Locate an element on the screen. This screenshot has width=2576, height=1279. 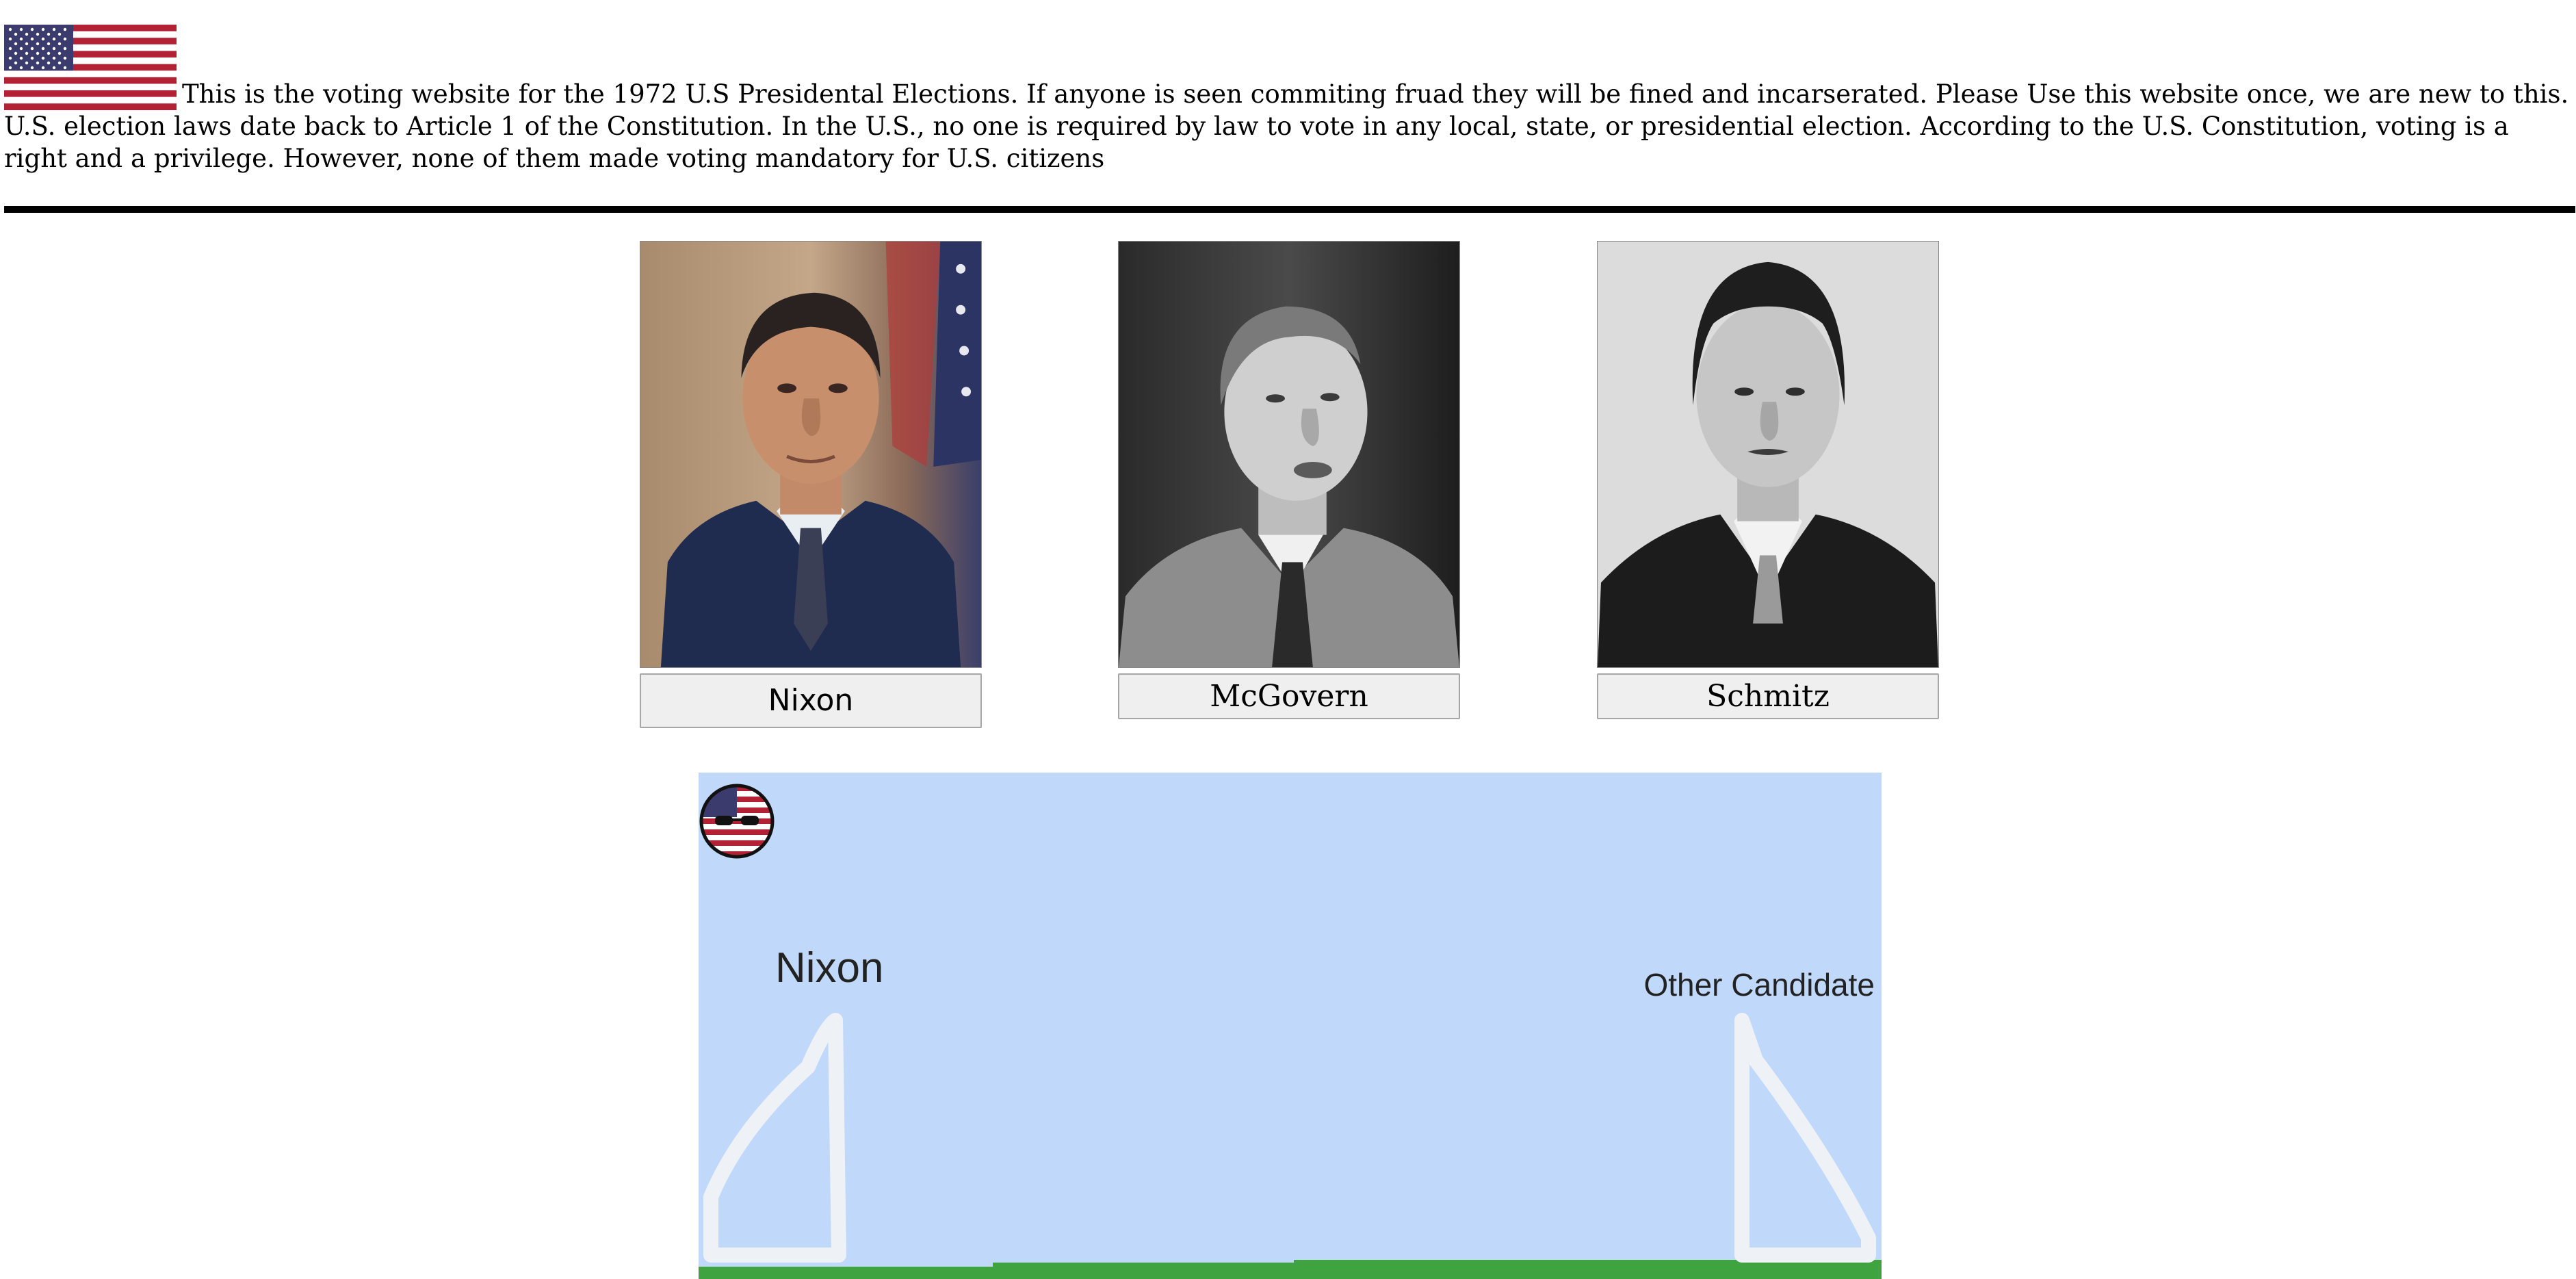
mcgovern-portrait-image is located at coordinates (1289, 455).